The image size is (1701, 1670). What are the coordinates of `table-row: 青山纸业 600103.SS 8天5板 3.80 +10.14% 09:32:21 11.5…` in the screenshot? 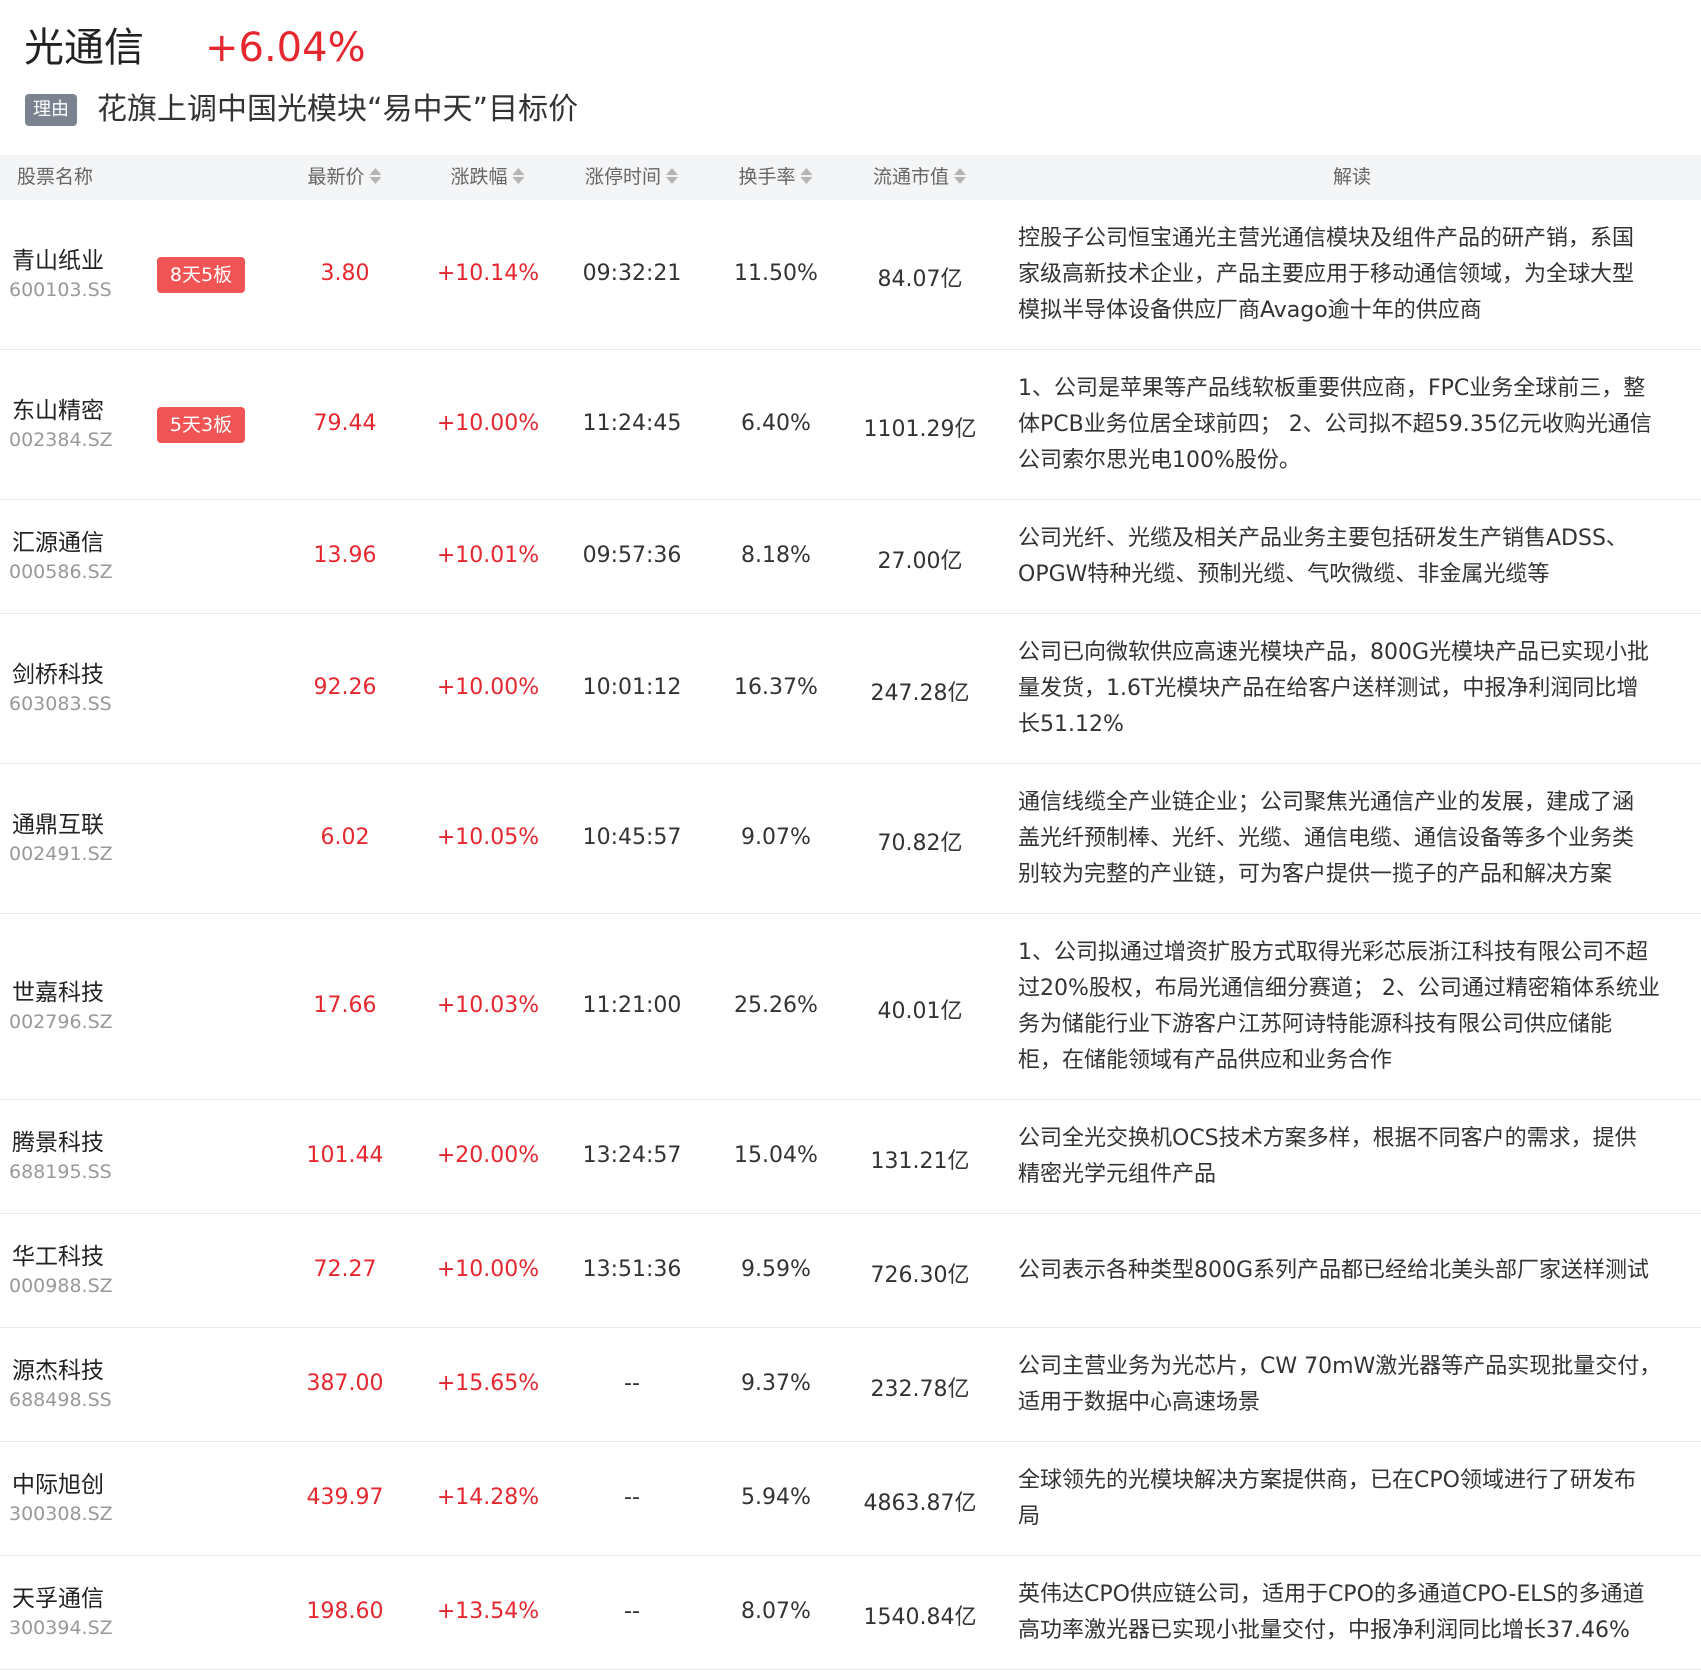 It's located at (850, 275).